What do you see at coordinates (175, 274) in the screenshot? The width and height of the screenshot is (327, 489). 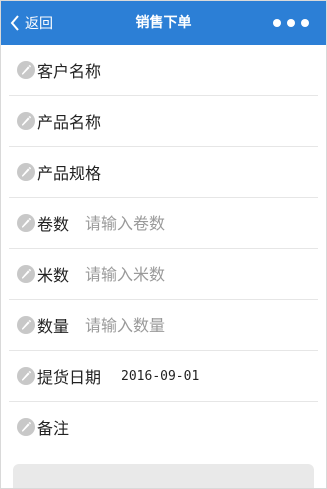 I see `meters-input` at bounding box center [175, 274].